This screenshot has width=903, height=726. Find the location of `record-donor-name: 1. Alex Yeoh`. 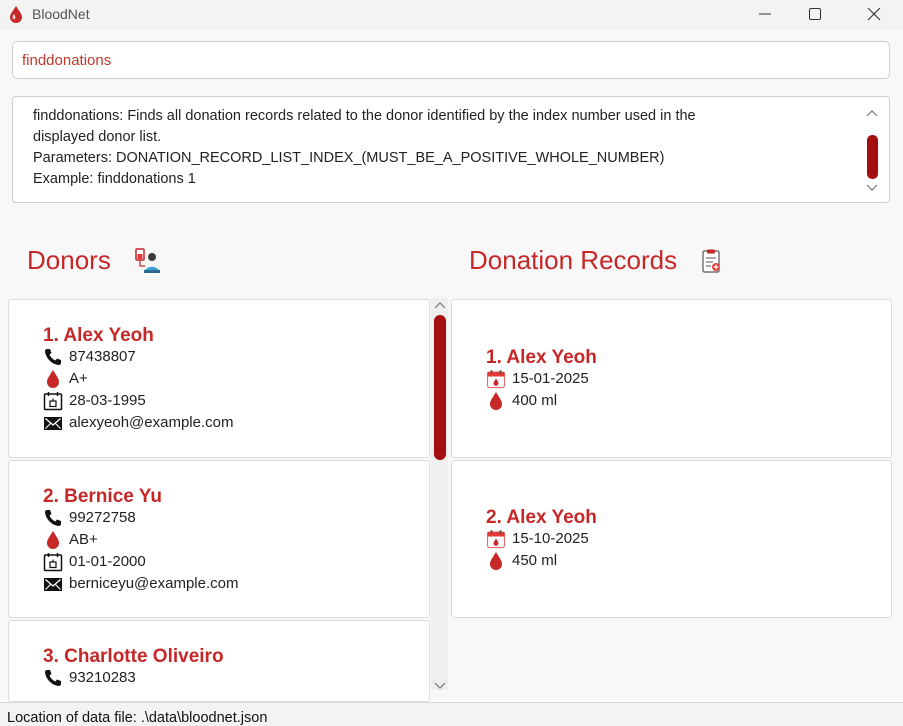

record-donor-name: 1. Alex Yeoh is located at coordinates (541, 357).